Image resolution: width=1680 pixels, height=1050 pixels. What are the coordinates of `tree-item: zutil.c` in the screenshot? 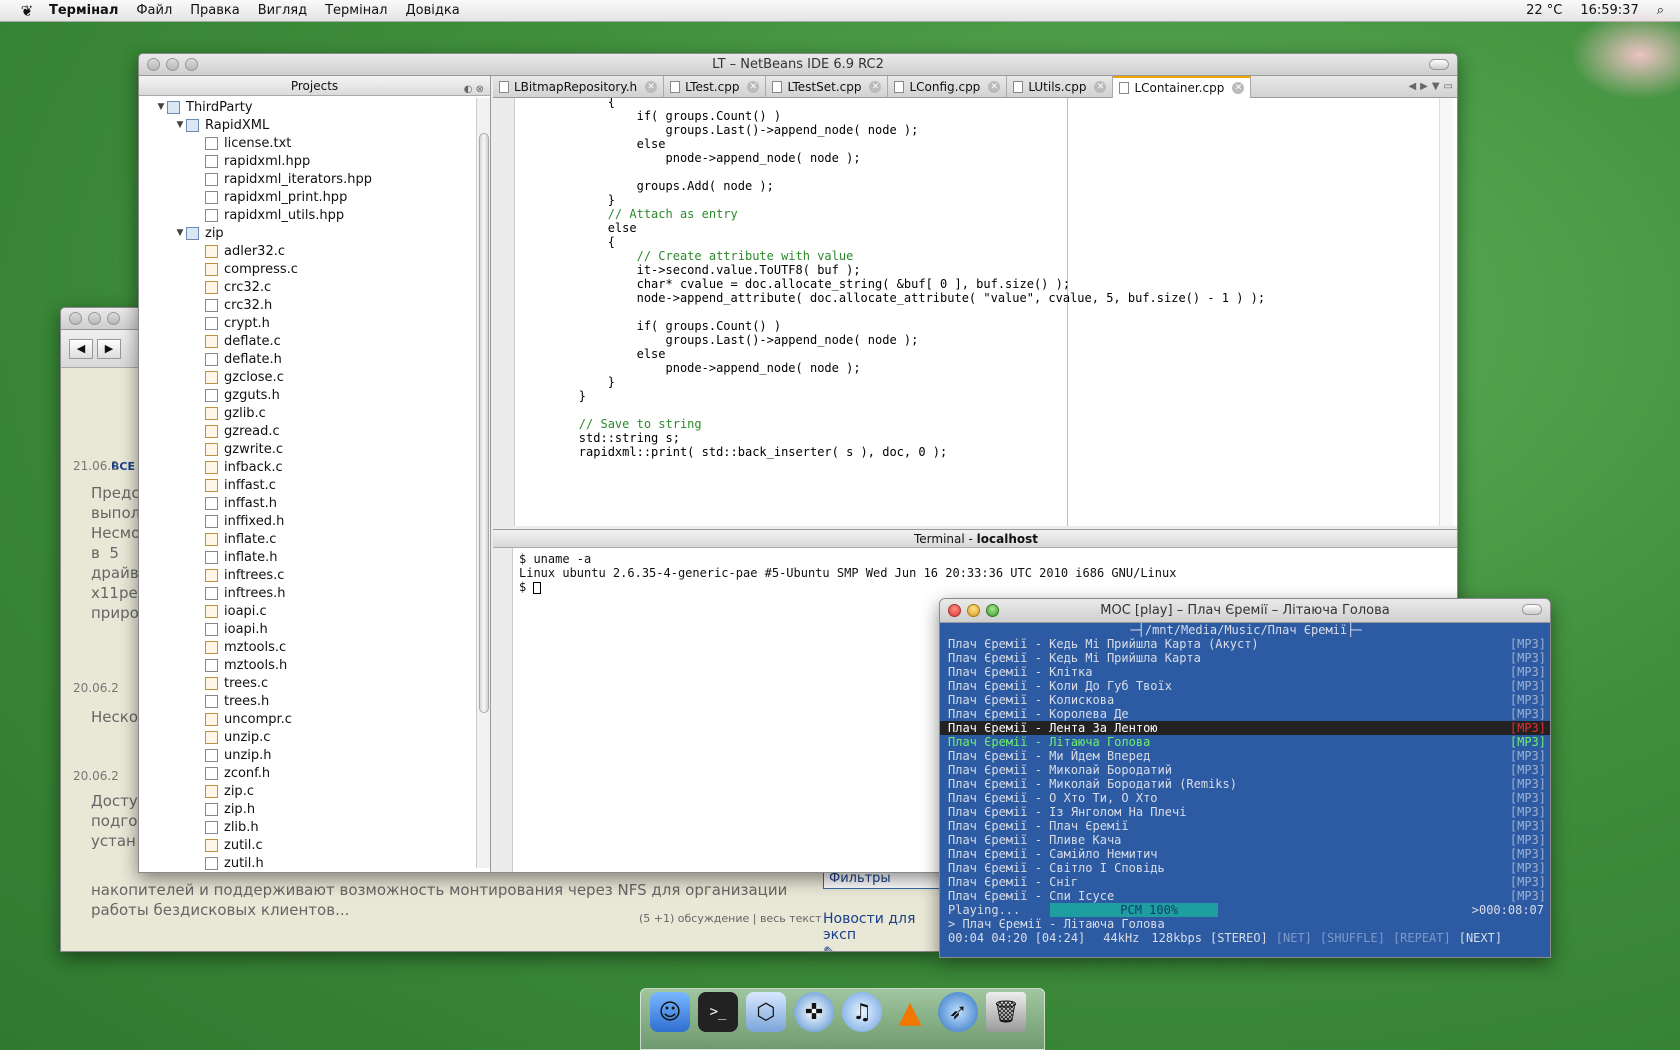 It's located at (314, 845).